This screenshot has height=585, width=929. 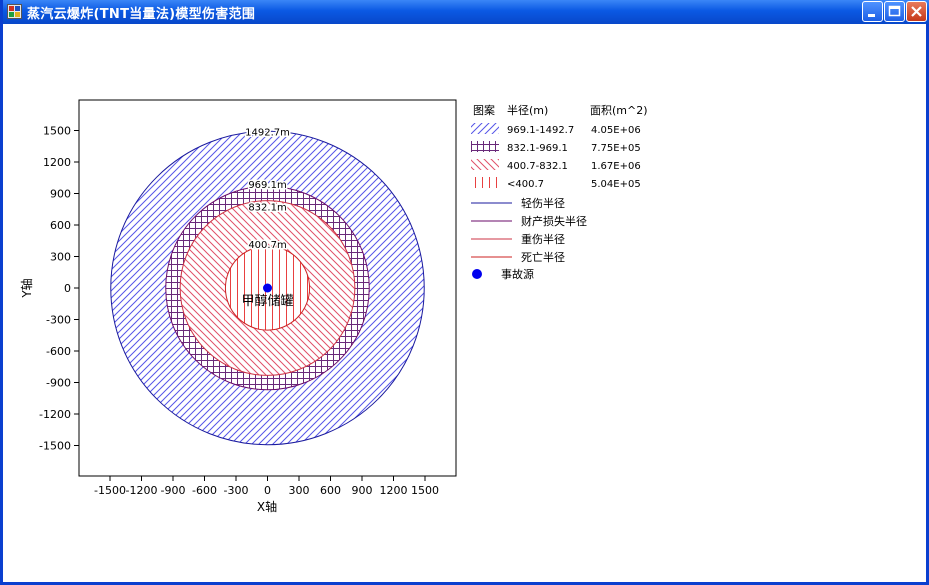 I want to click on legend-range-0: 969.1-1492.7, so click(x=540, y=130).